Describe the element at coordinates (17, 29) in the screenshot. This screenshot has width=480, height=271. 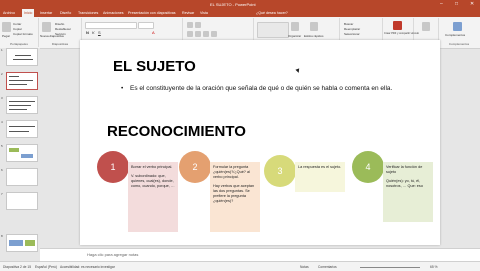
I see `copy-button: Copiar` at that location.